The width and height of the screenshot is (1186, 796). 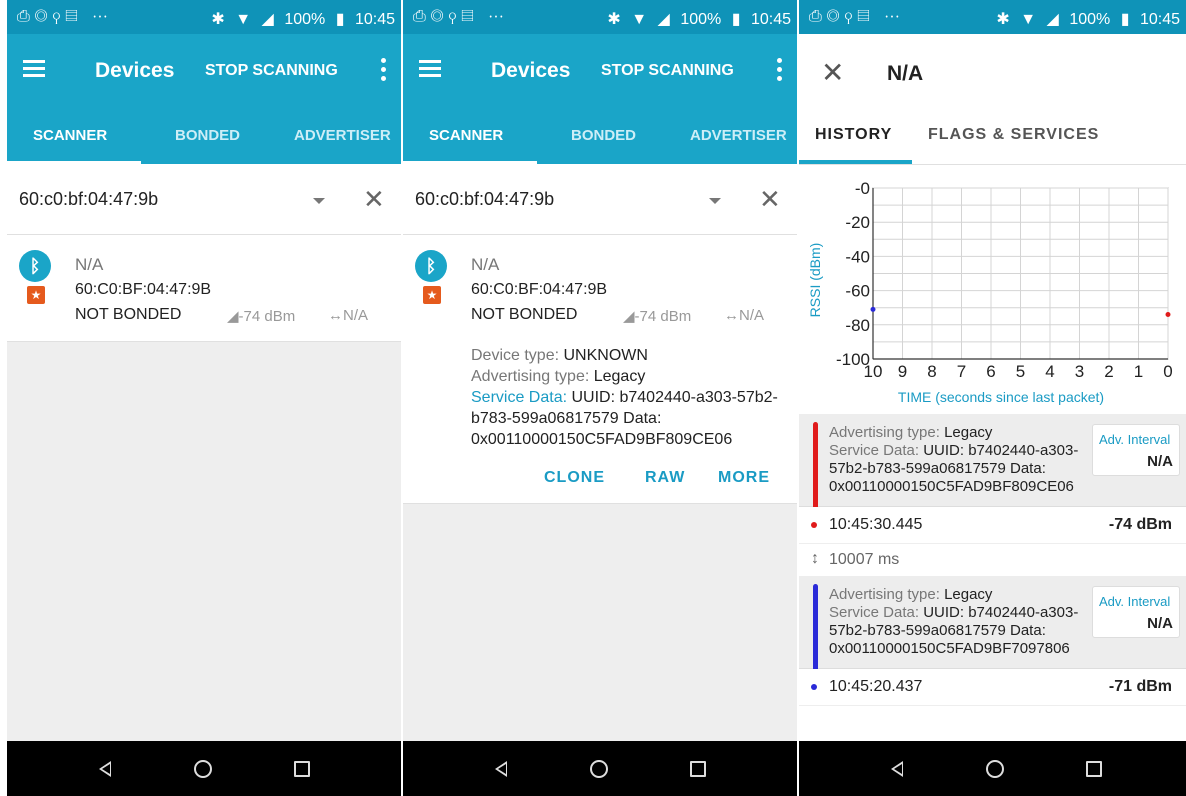 I want to click on x-tick-label: 0, so click(x=1167, y=371).